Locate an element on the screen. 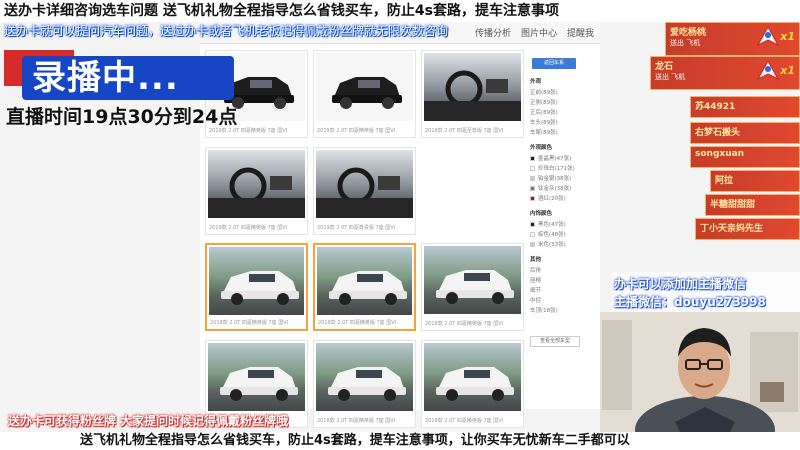  filter-option: 车顶(18张) is located at coordinates (561, 310).